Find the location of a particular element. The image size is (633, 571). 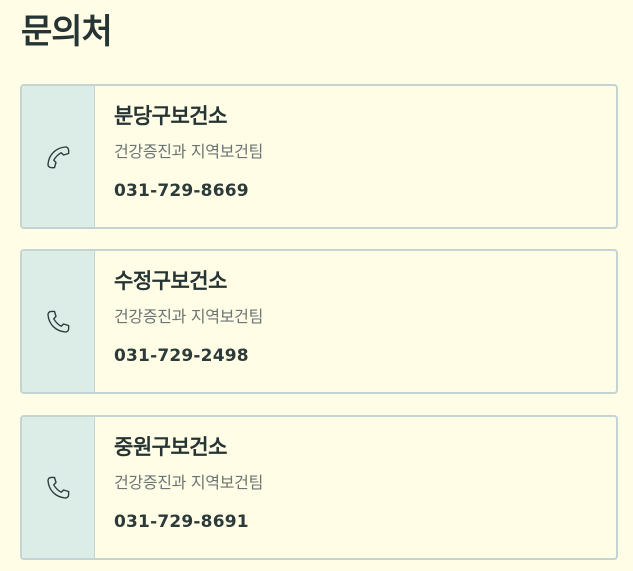

facility-name: 수정구보건소 is located at coordinates (170, 281).